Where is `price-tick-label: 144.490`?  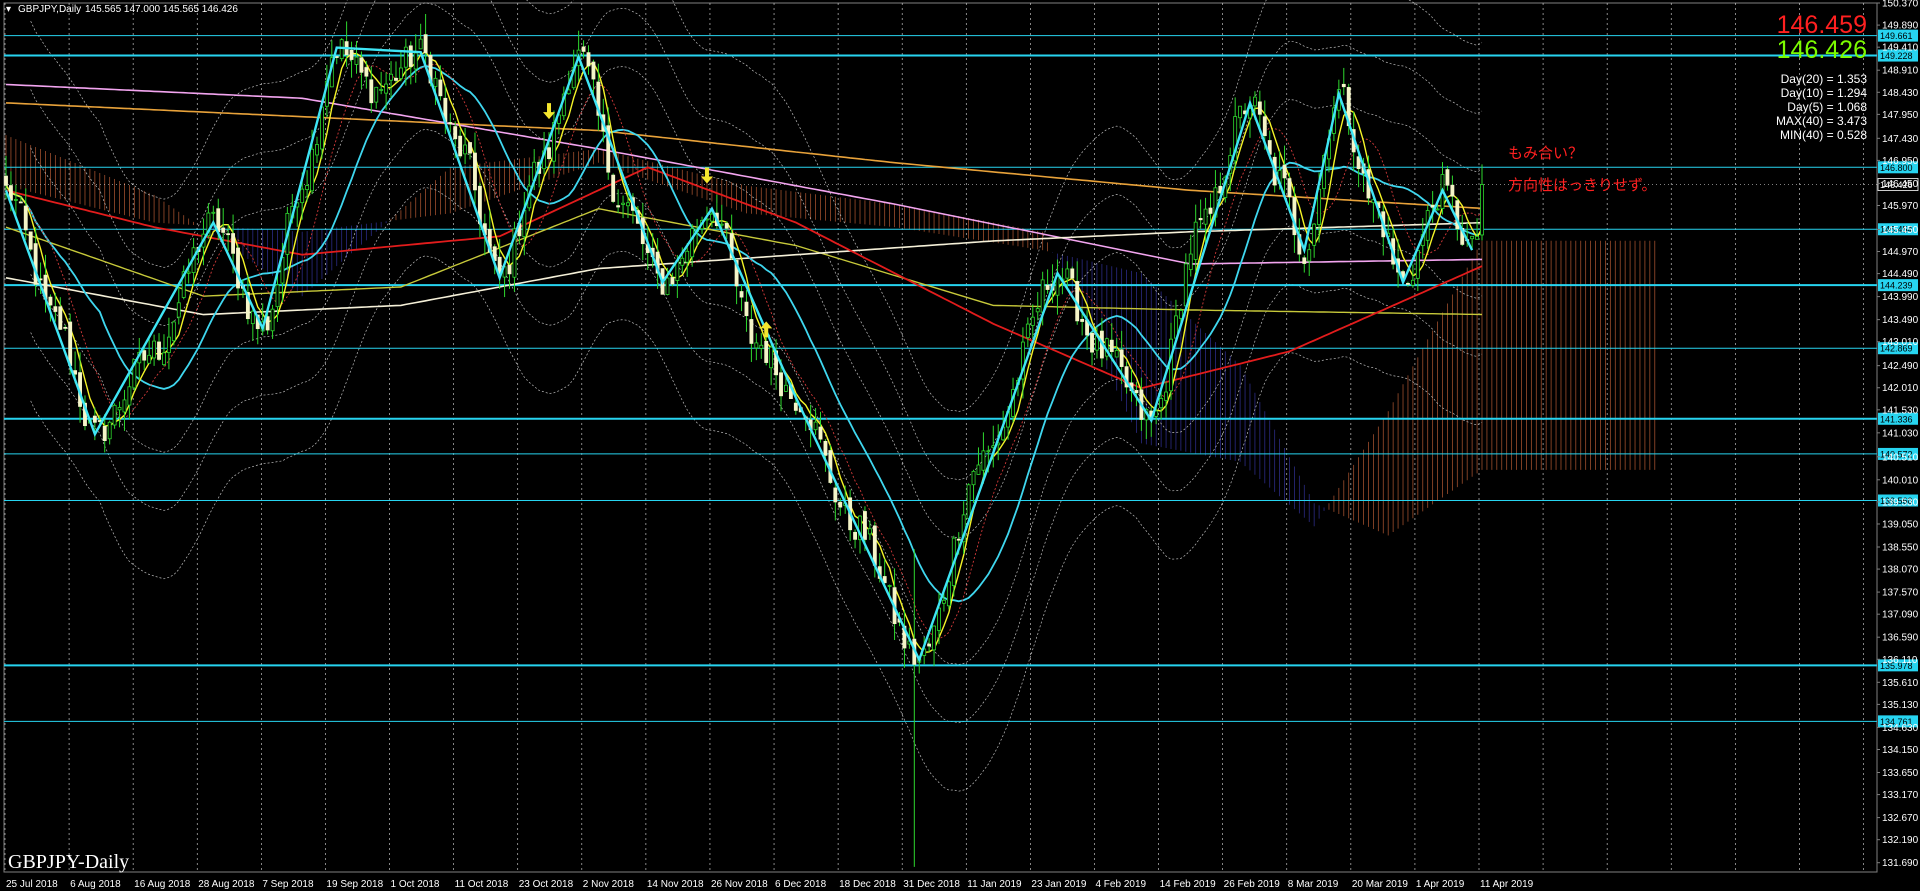 price-tick-label: 144.490 is located at coordinates (1900, 274).